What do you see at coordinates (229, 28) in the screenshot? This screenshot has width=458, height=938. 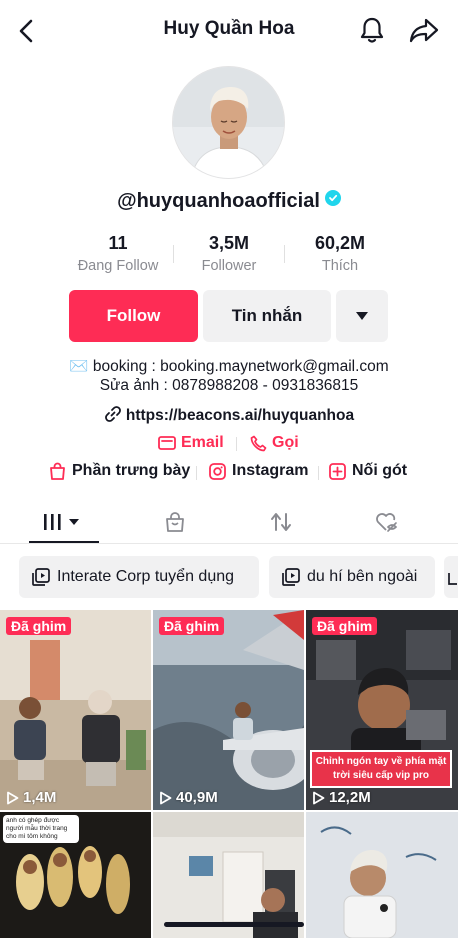 I see `page-title: Huy Quần Hoa` at bounding box center [229, 28].